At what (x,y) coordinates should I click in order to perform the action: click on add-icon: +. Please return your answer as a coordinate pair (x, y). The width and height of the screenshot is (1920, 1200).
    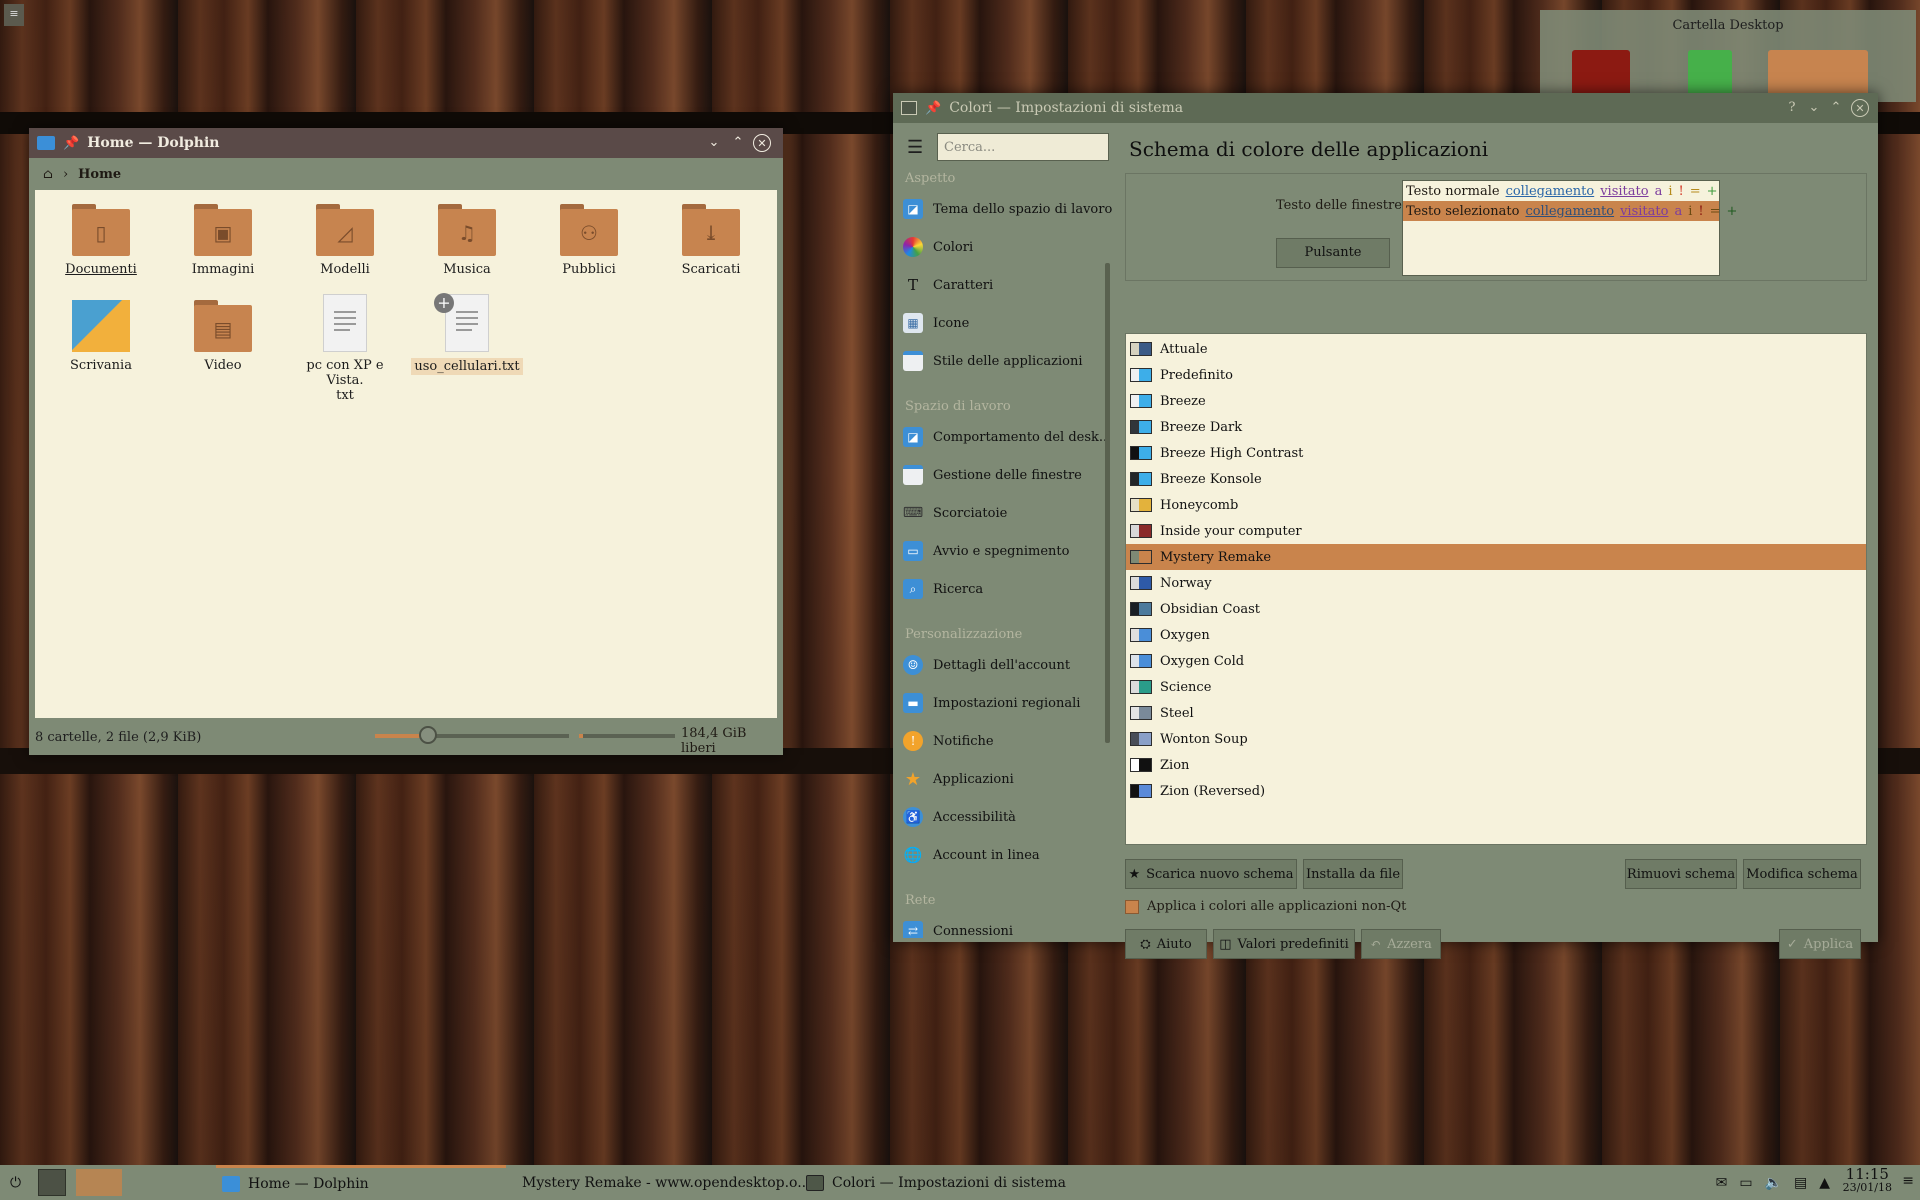
    Looking at the image, I should click on (444, 303).